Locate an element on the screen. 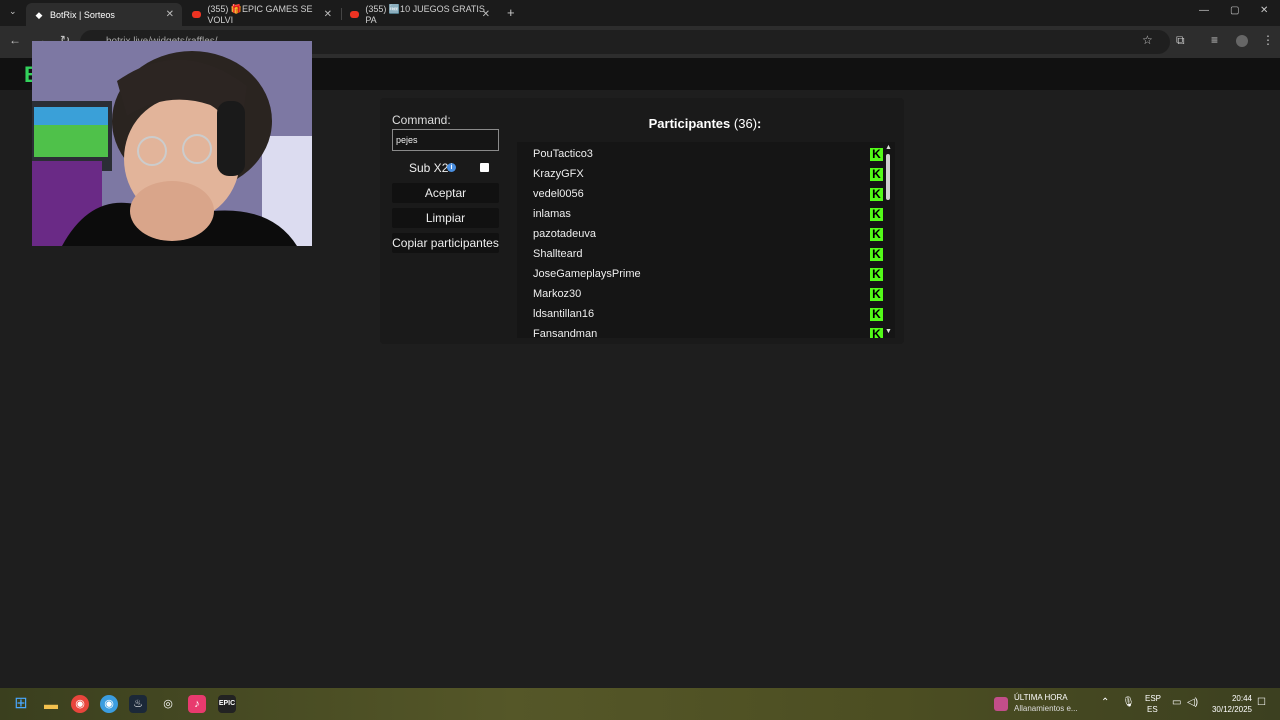 Image resolution: width=1280 pixels, height=720 pixels. participants-count: (36) is located at coordinates (745, 123).